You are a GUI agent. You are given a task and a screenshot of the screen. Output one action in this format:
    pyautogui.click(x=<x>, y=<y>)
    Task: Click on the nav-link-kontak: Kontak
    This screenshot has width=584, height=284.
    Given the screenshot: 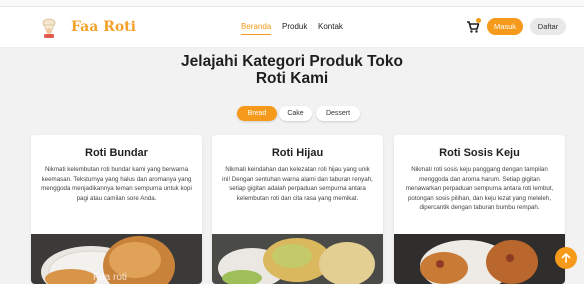 What is the action you would take?
    pyautogui.click(x=330, y=26)
    